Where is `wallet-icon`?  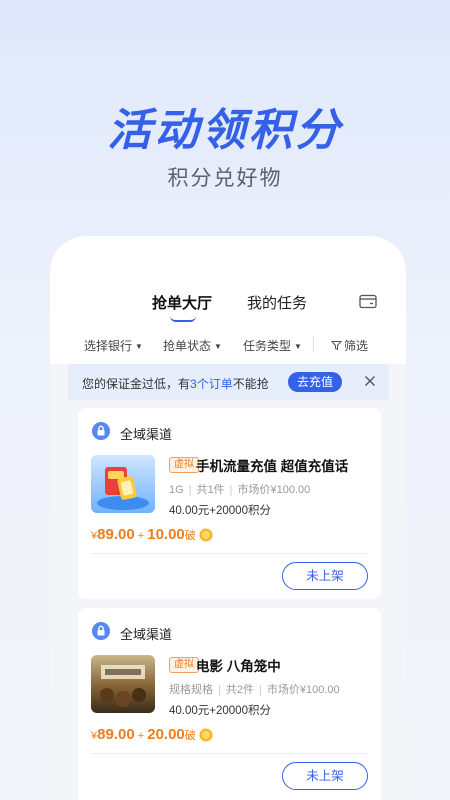 wallet-icon is located at coordinates (368, 304).